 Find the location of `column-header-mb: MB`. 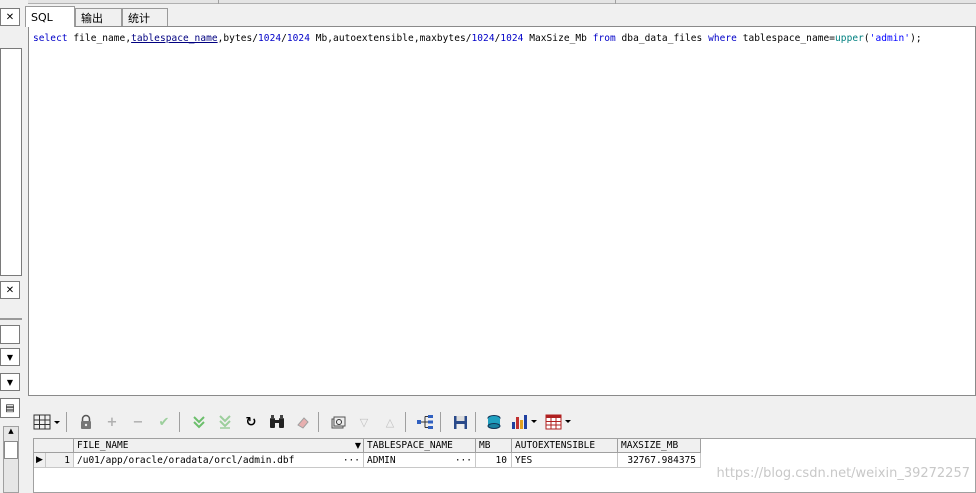

column-header-mb: MB is located at coordinates (494, 446).